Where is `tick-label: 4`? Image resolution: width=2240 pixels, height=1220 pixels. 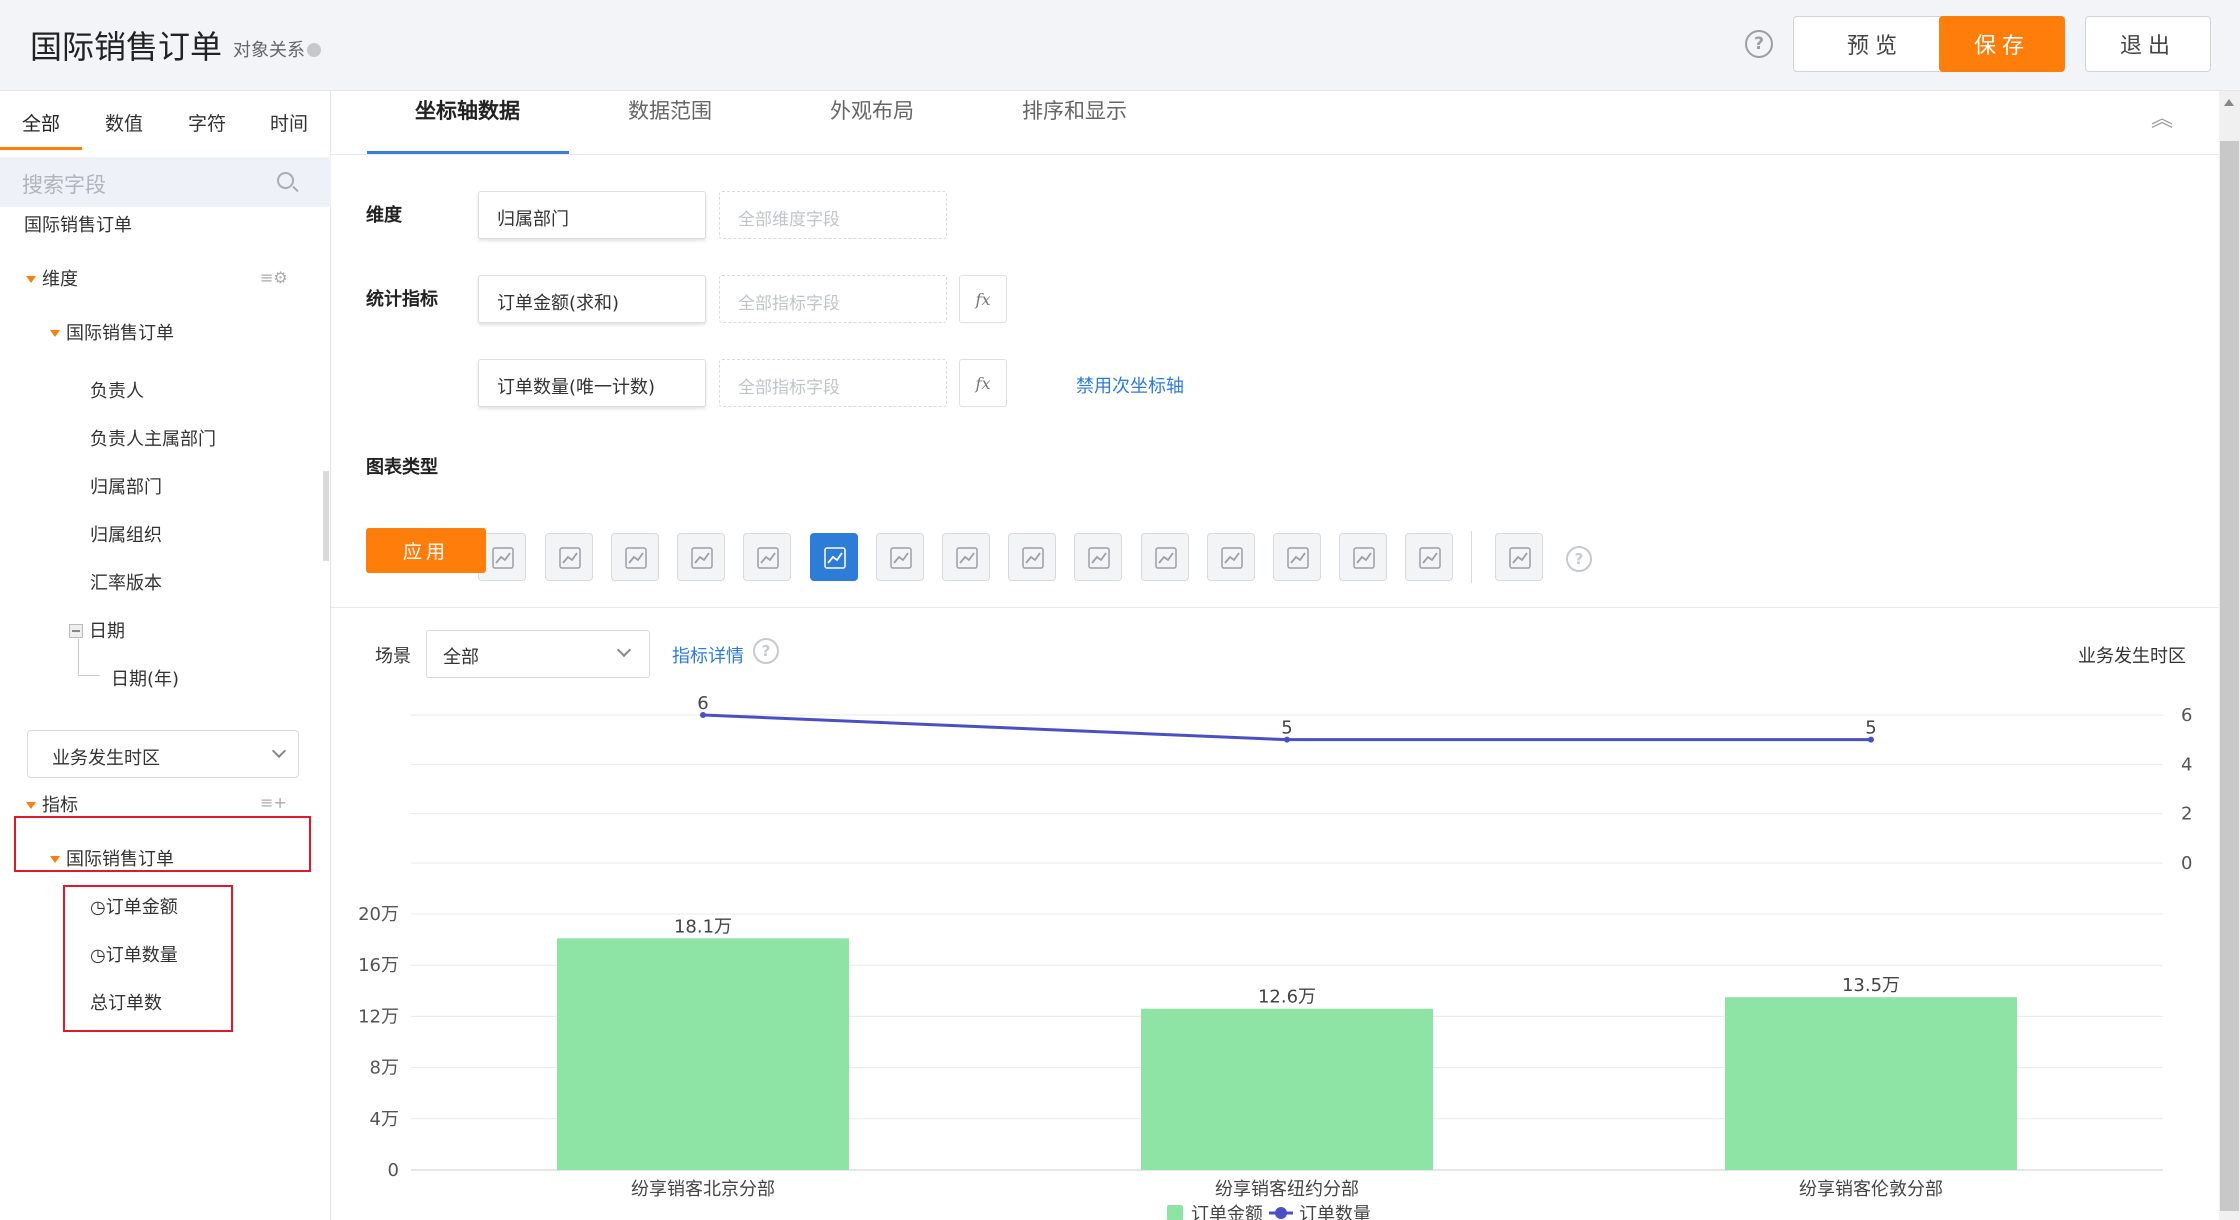 tick-label: 4 is located at coordinates (2186, 764).